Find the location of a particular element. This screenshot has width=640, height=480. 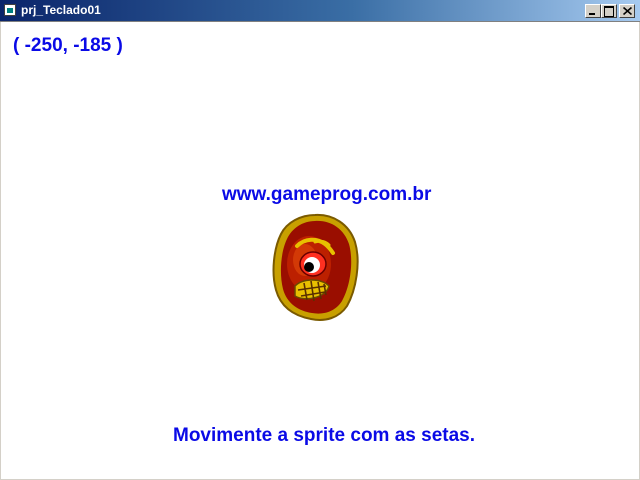

maximize-button is located at coordinates (609, 11).